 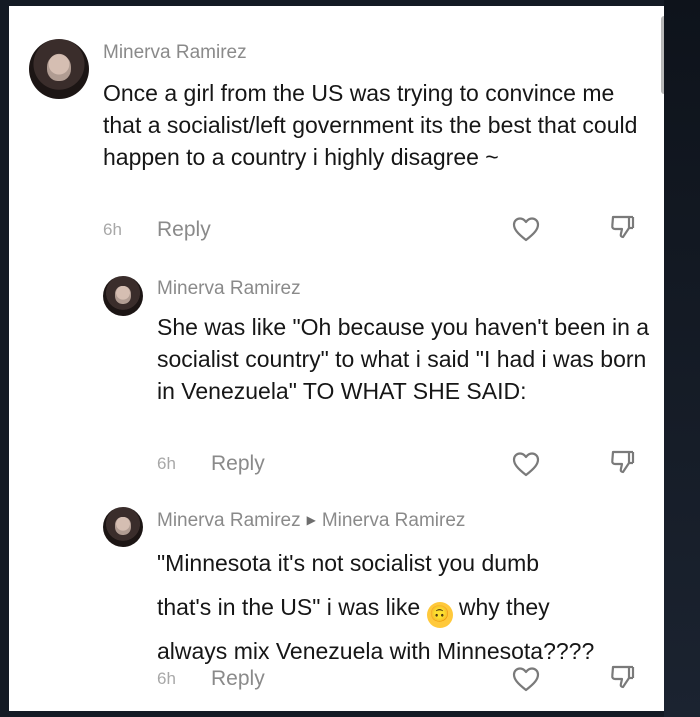 I want to click on background-edge, so click(x=682, y=358).